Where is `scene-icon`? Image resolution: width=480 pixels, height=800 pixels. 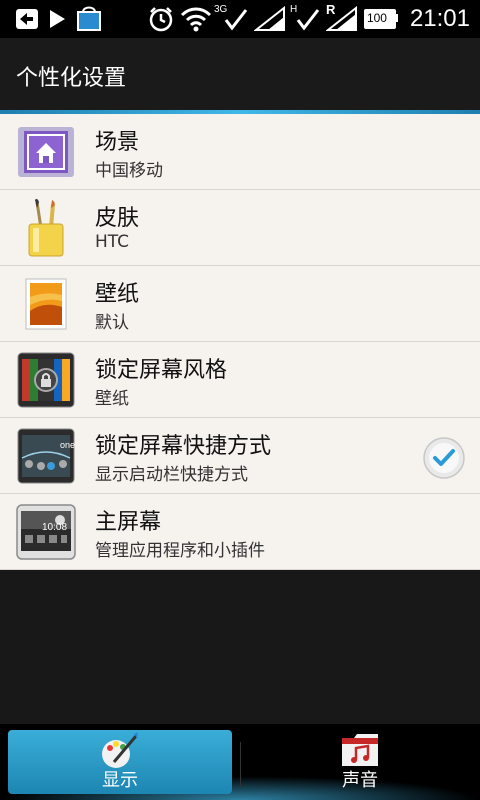
scene-icon is located at coordinates (46, 152).